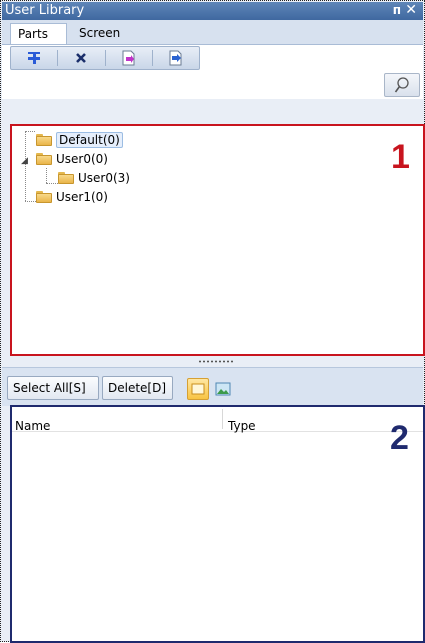 This screenshot has width=425, height=643. Describe the element at coordinates (102, 33) in the screenshot. I see `tab-screen: Screen` at that location.